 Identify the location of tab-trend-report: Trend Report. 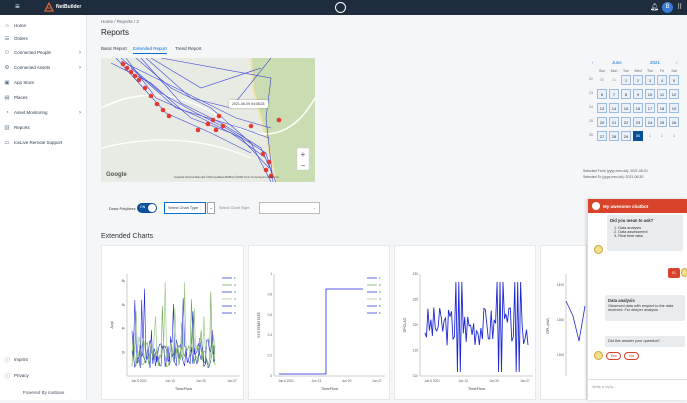
(188, 48).